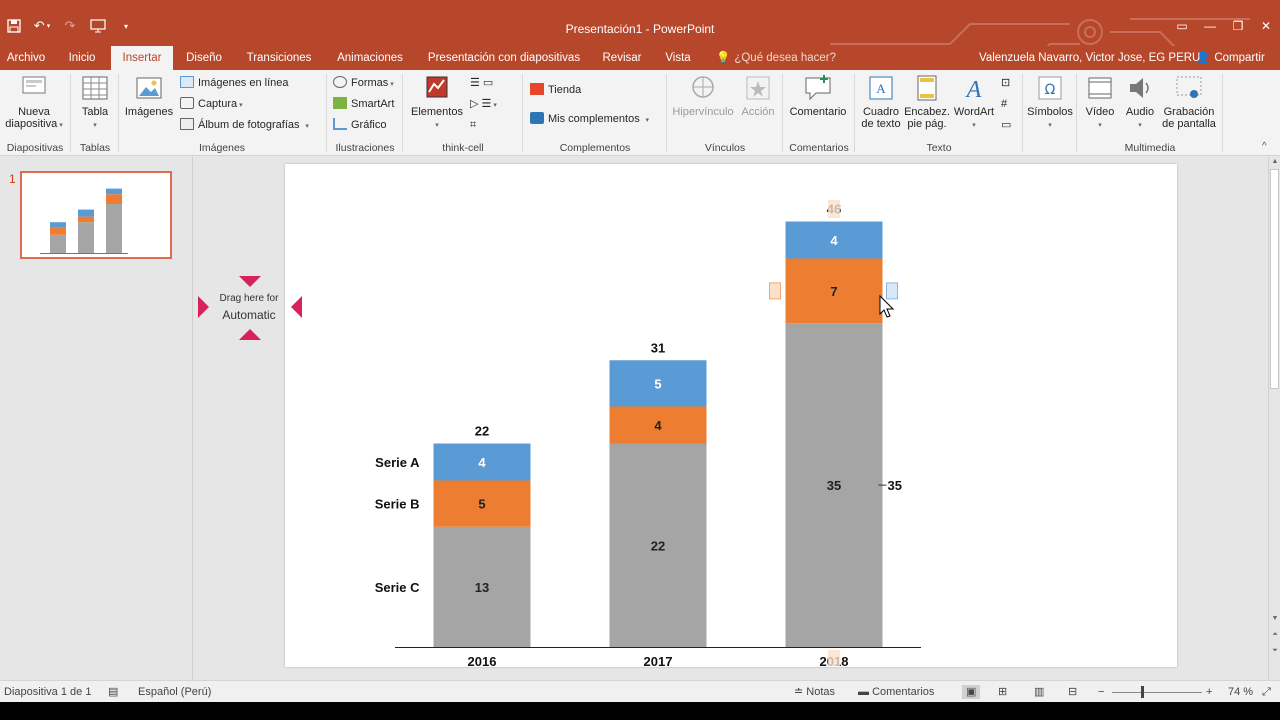  Describe the element at coordinates (1050, 102) in the screenshot. I see `symbols-button: Ω Símbolos ▾` at that location.